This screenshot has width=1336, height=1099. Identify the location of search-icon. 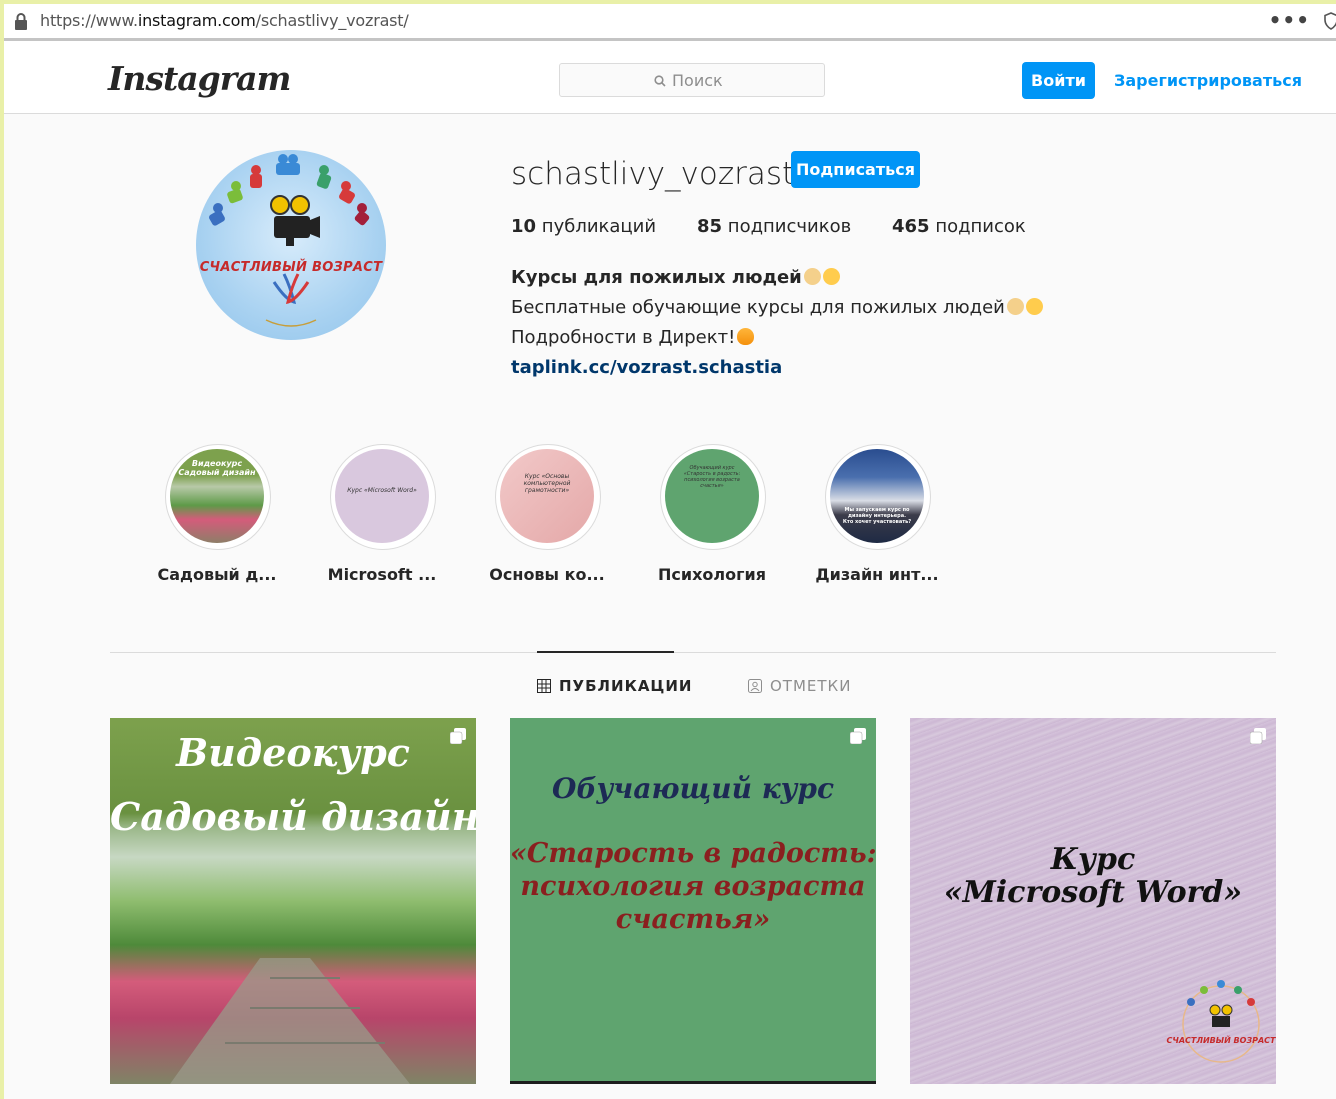
(660, 80).